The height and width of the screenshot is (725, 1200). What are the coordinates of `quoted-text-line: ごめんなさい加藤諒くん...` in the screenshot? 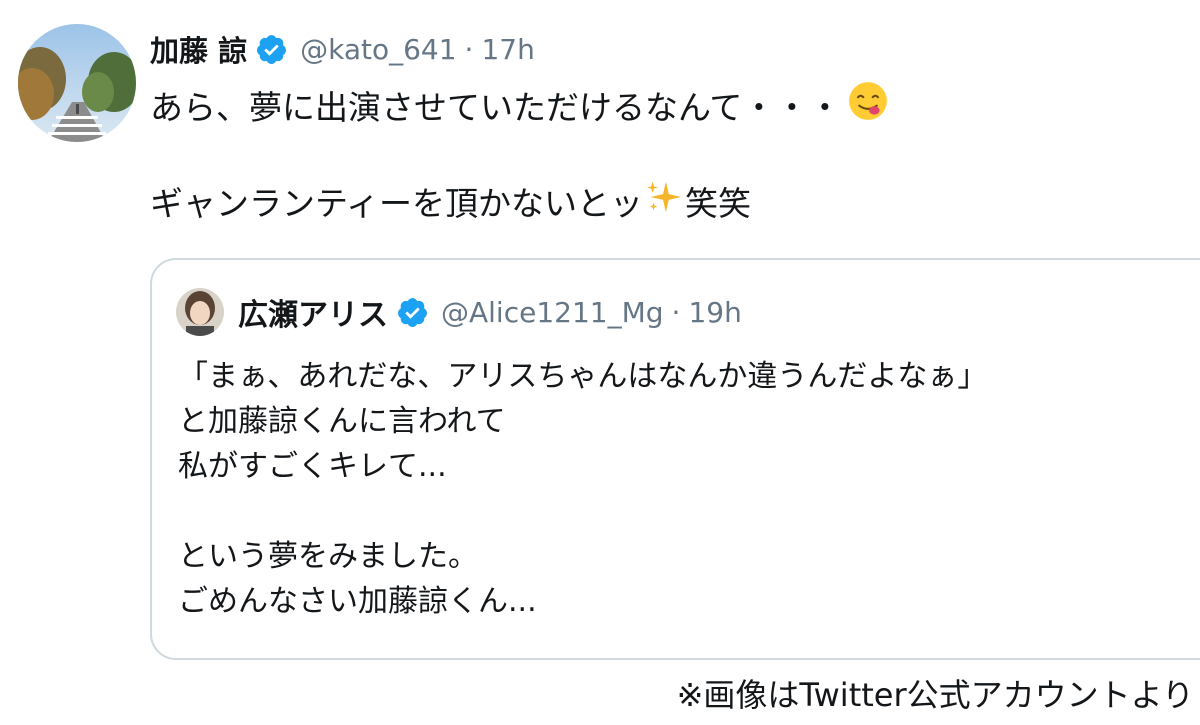 It's located at (357, 601).